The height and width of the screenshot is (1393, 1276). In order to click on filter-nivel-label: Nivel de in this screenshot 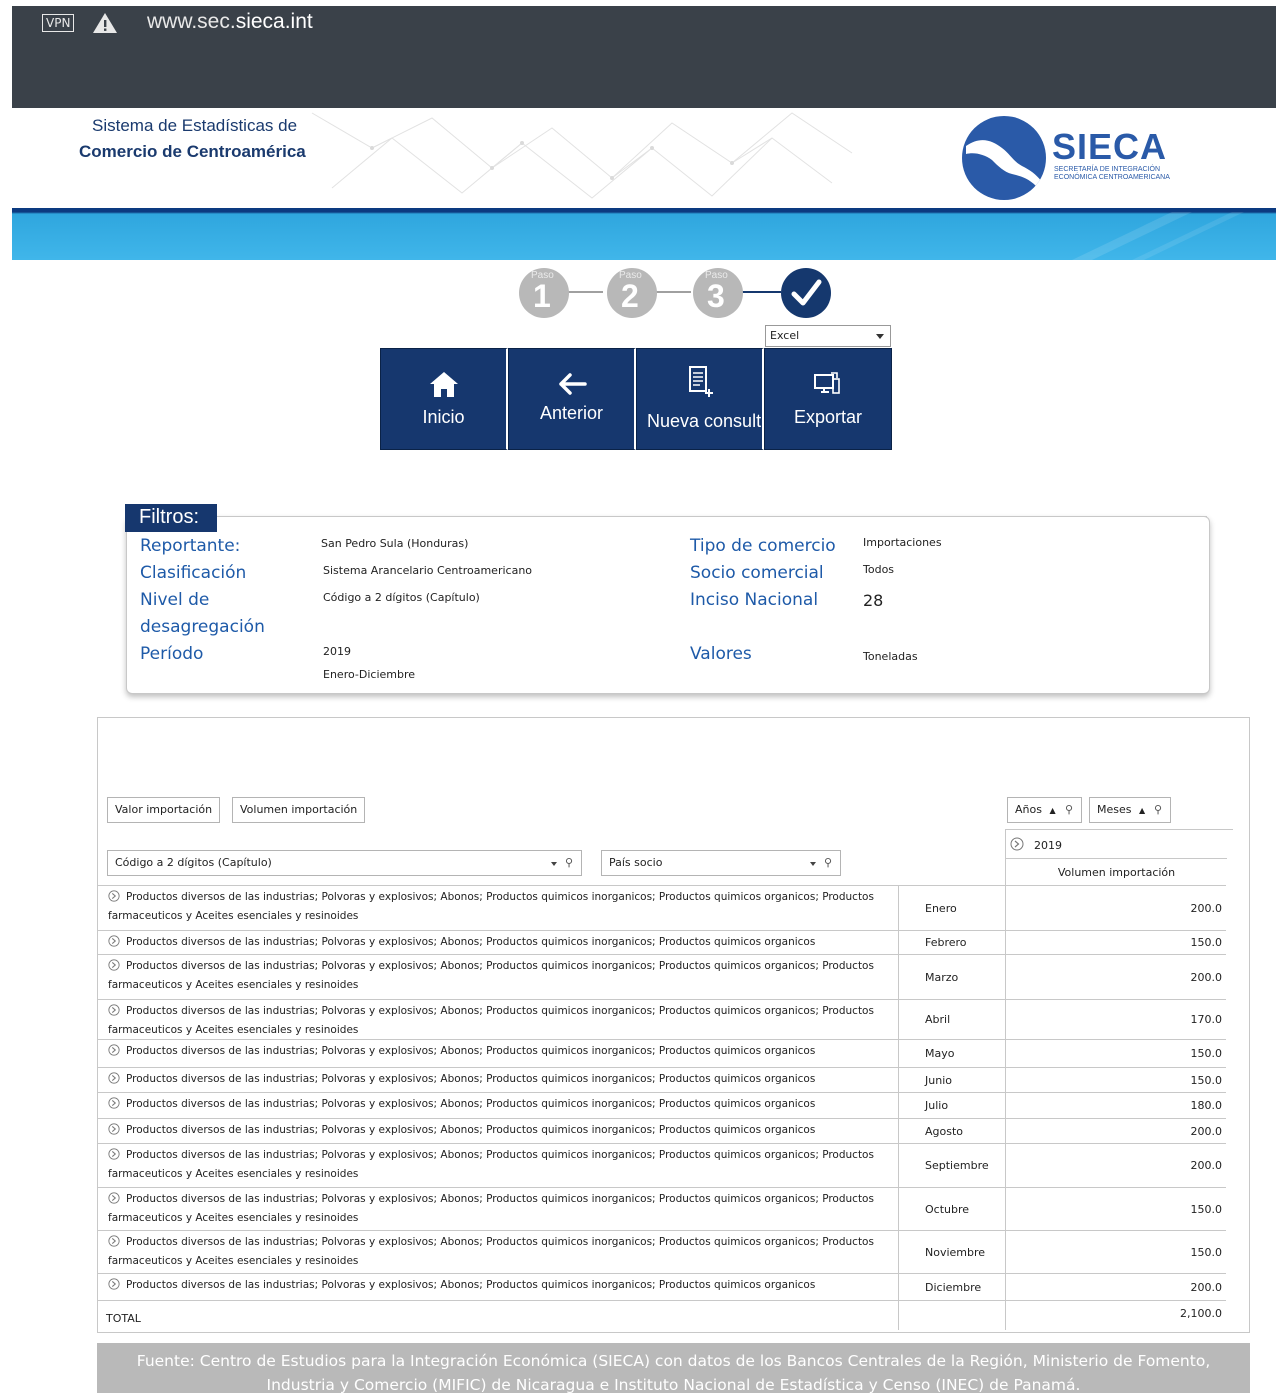, I will do `click(175, 600)`.